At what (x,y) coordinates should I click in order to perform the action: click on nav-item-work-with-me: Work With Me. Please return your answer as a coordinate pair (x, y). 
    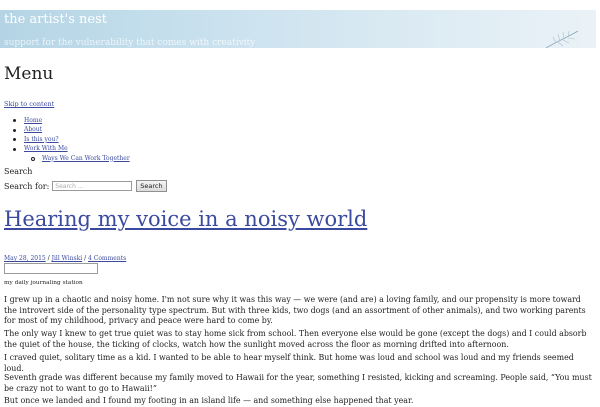
    Looking at the image, I should click on (67, 148).